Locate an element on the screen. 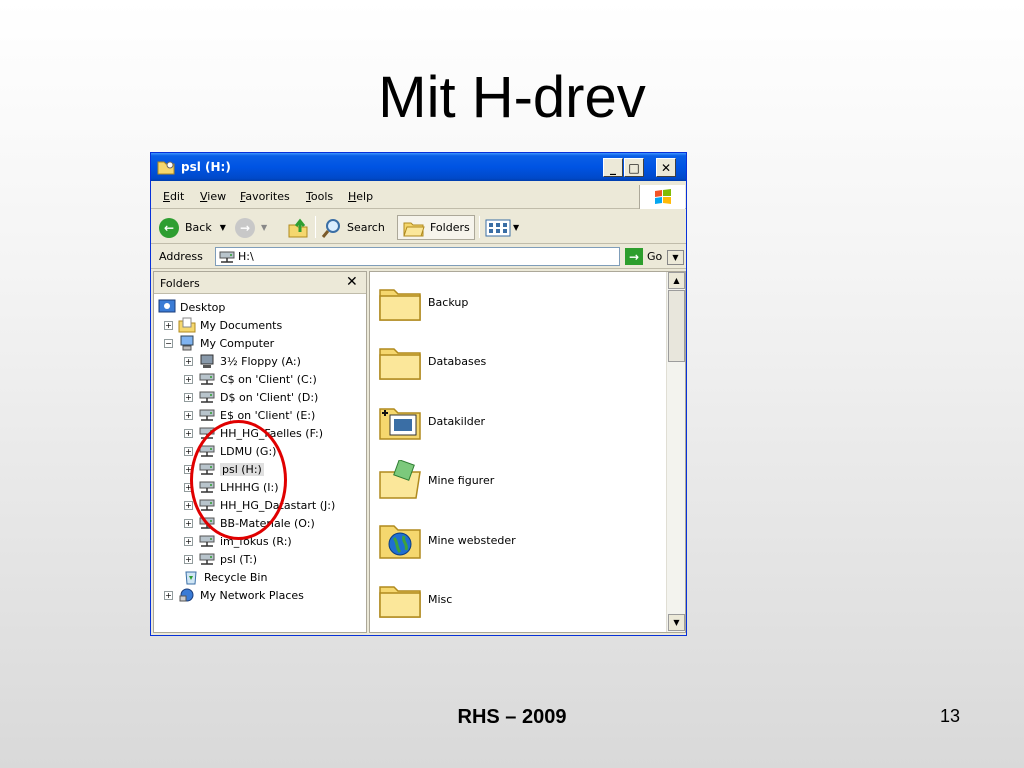  file-item-databases: Databases is located at coordinates (432, 361).